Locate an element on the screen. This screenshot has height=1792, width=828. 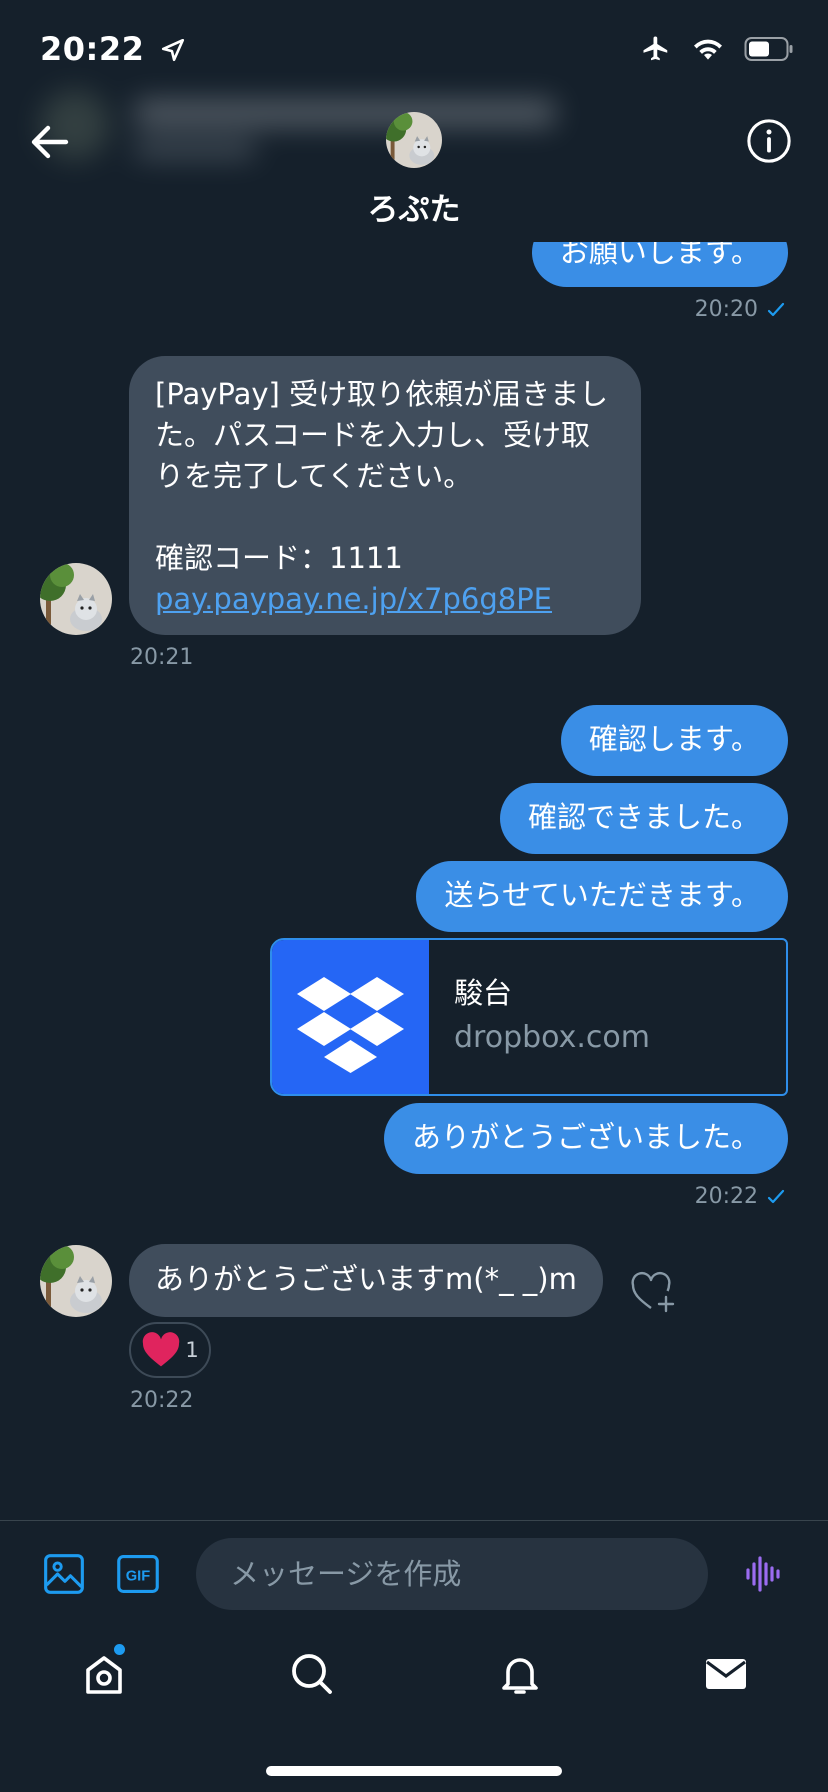
message-text: ありがとうございました。 is located at coordinates (585, 1137).